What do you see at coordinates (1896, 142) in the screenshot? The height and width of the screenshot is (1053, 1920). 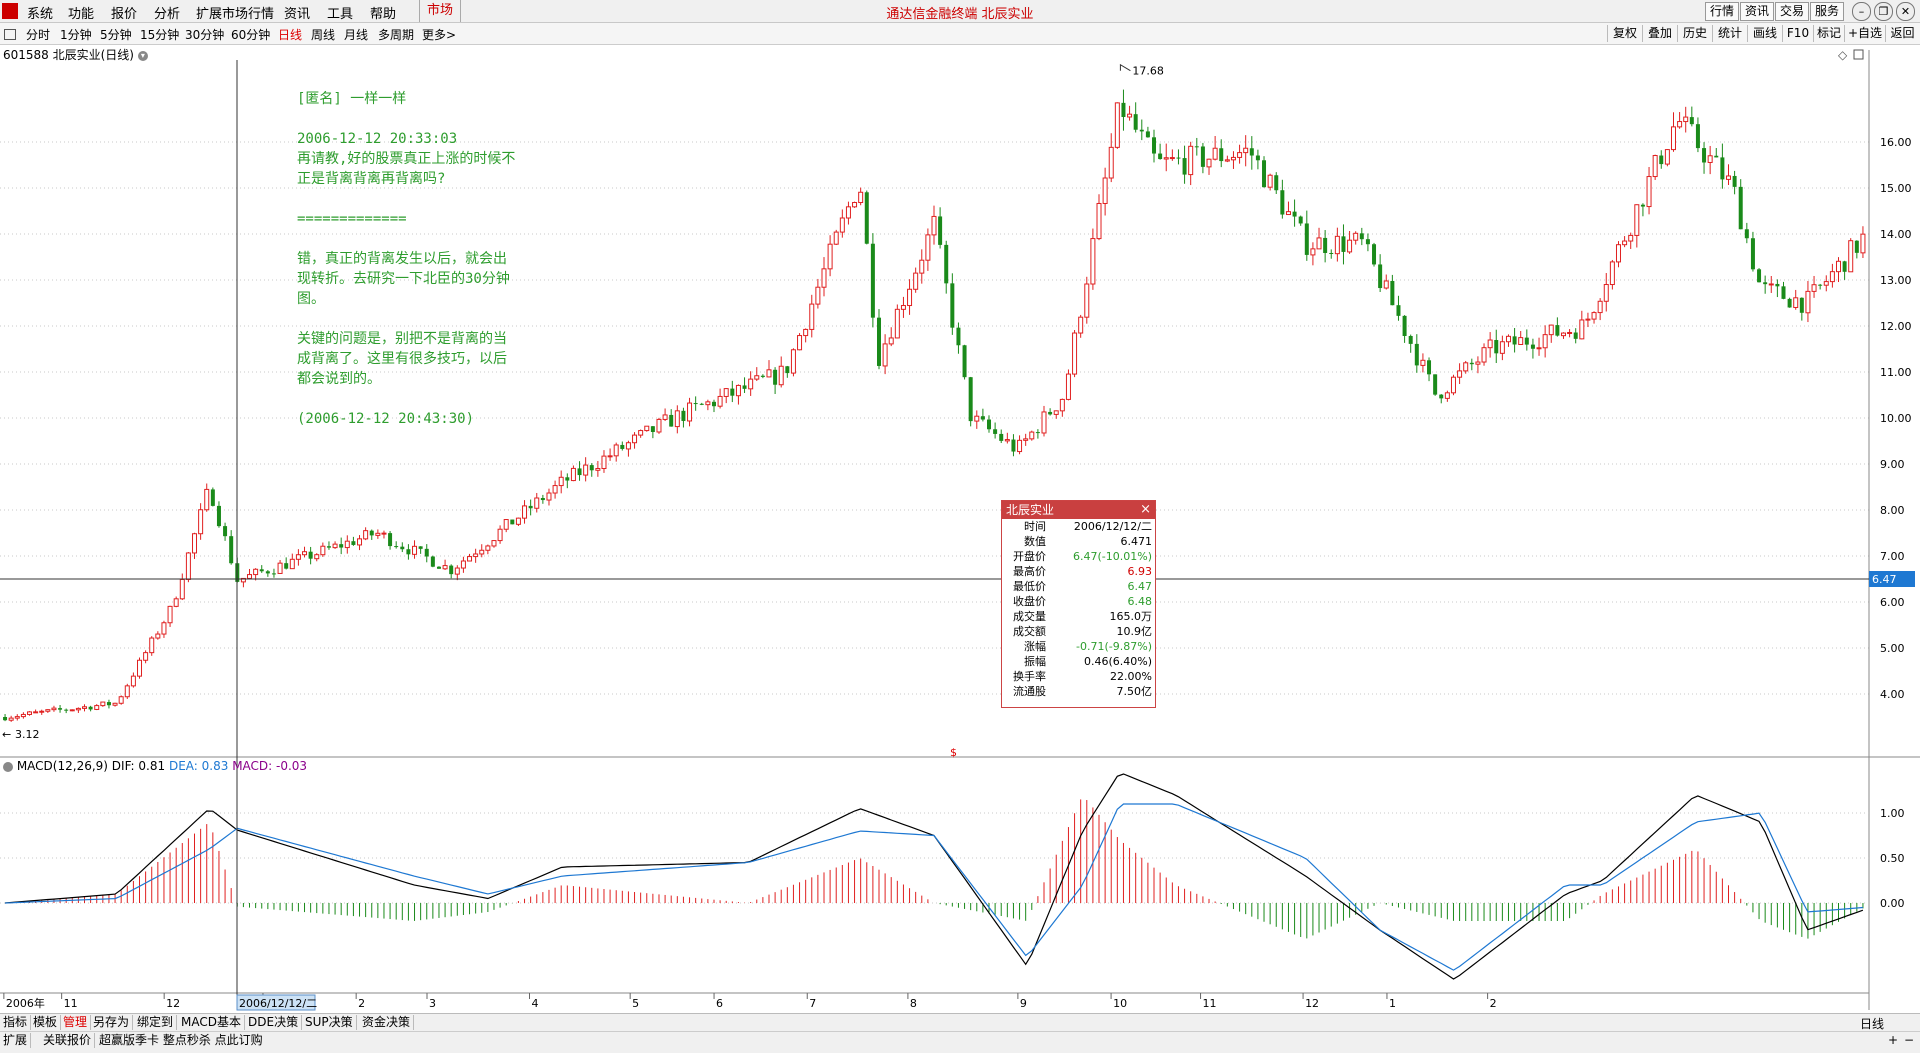 I see `price-tick: 16.00` at bounding box center [1896, 142].